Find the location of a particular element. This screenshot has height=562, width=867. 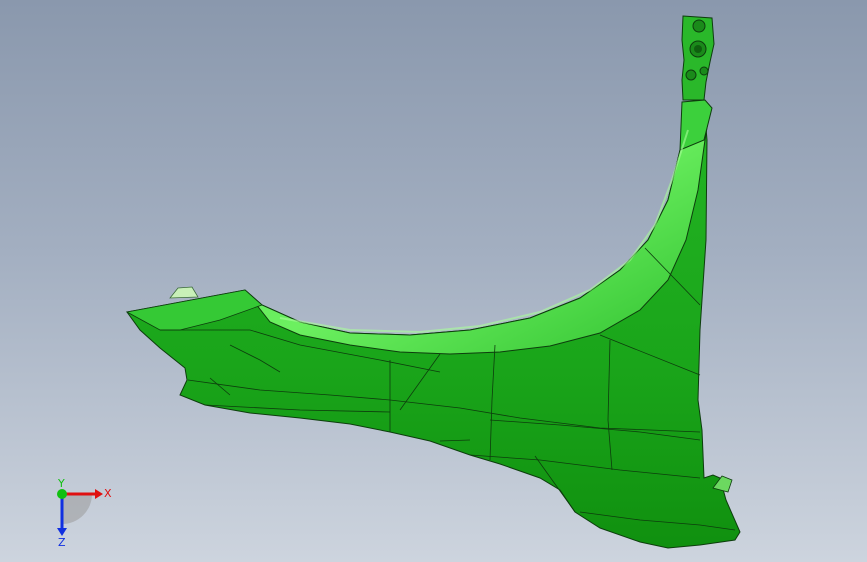

z-axis-label: Z is located at coordinates (62, 542).